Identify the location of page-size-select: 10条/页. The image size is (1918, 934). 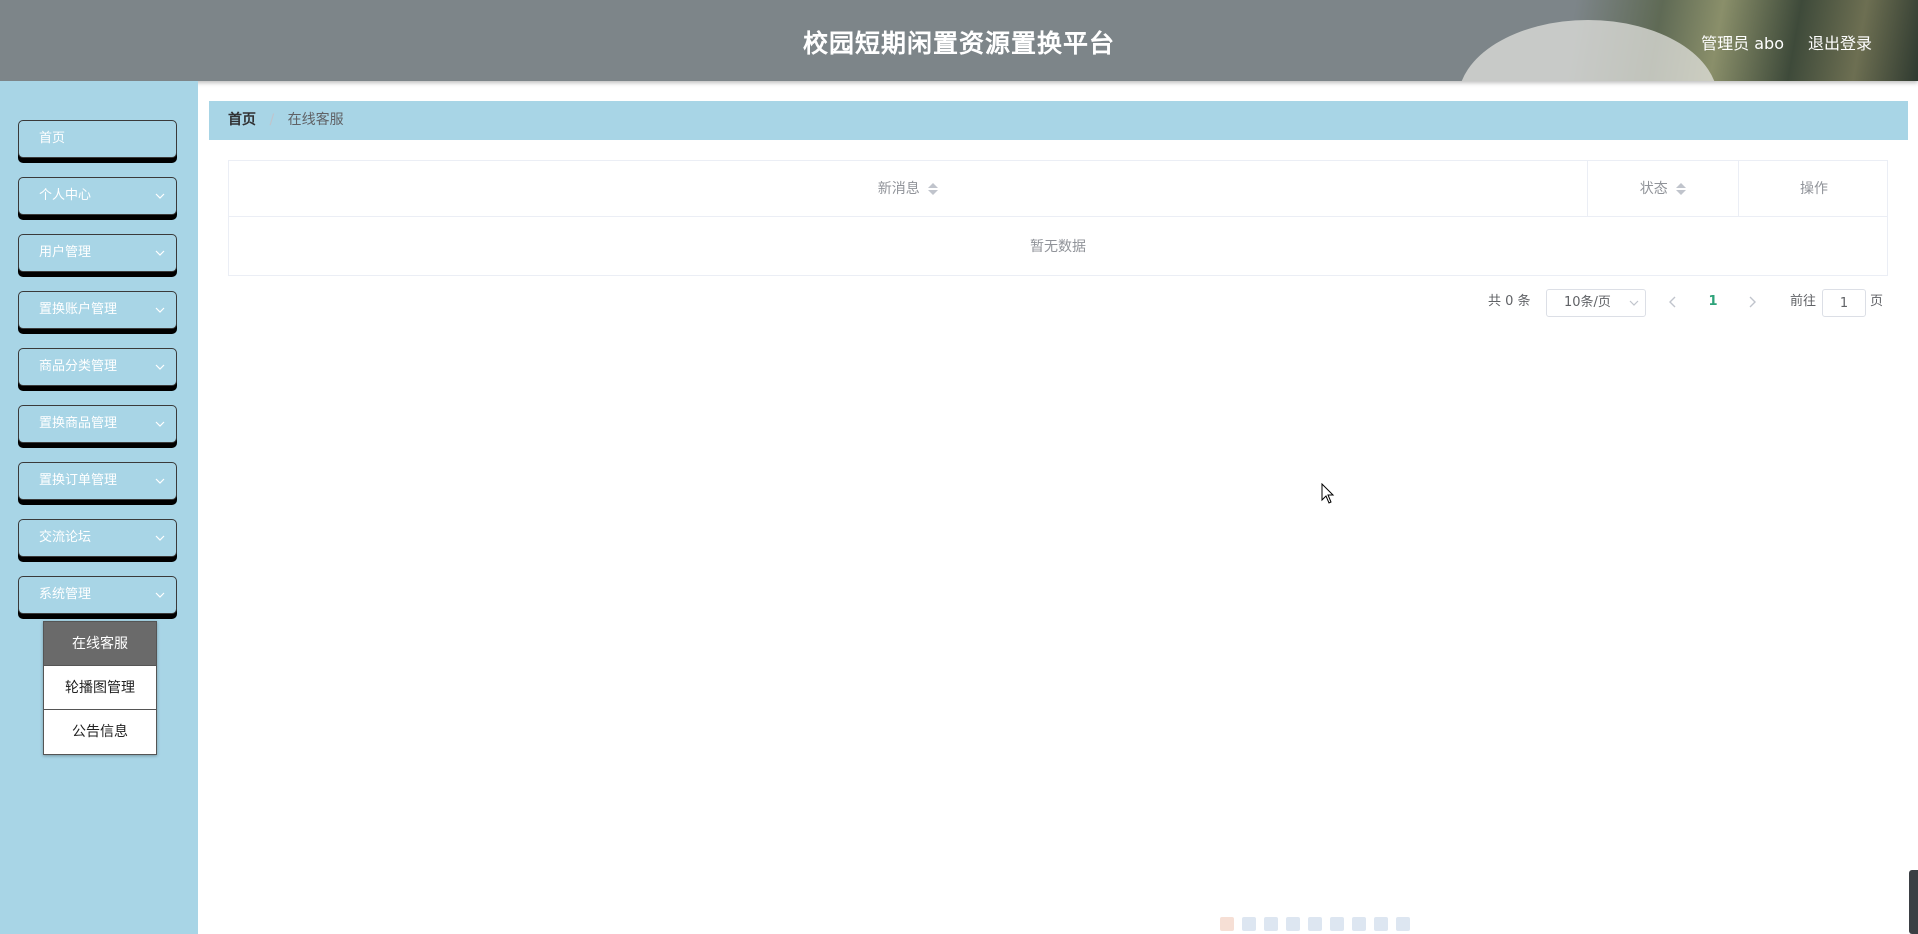
(1596, 303).